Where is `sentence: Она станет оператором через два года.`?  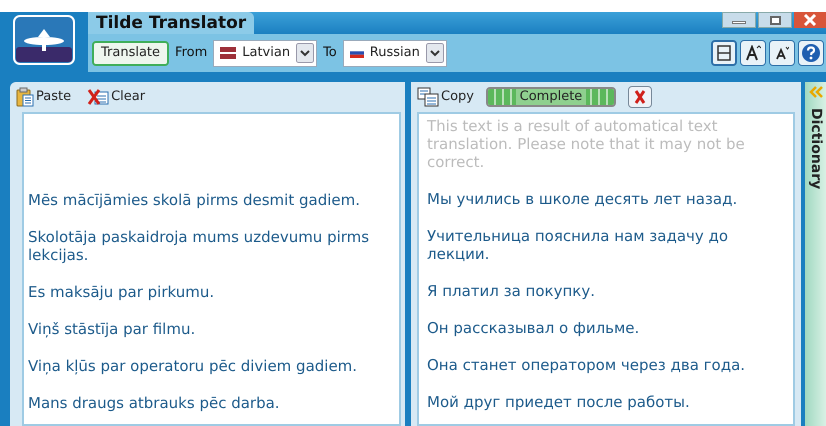 sentence: Она станет оператором через два года. is located at coordinates (586, 365).